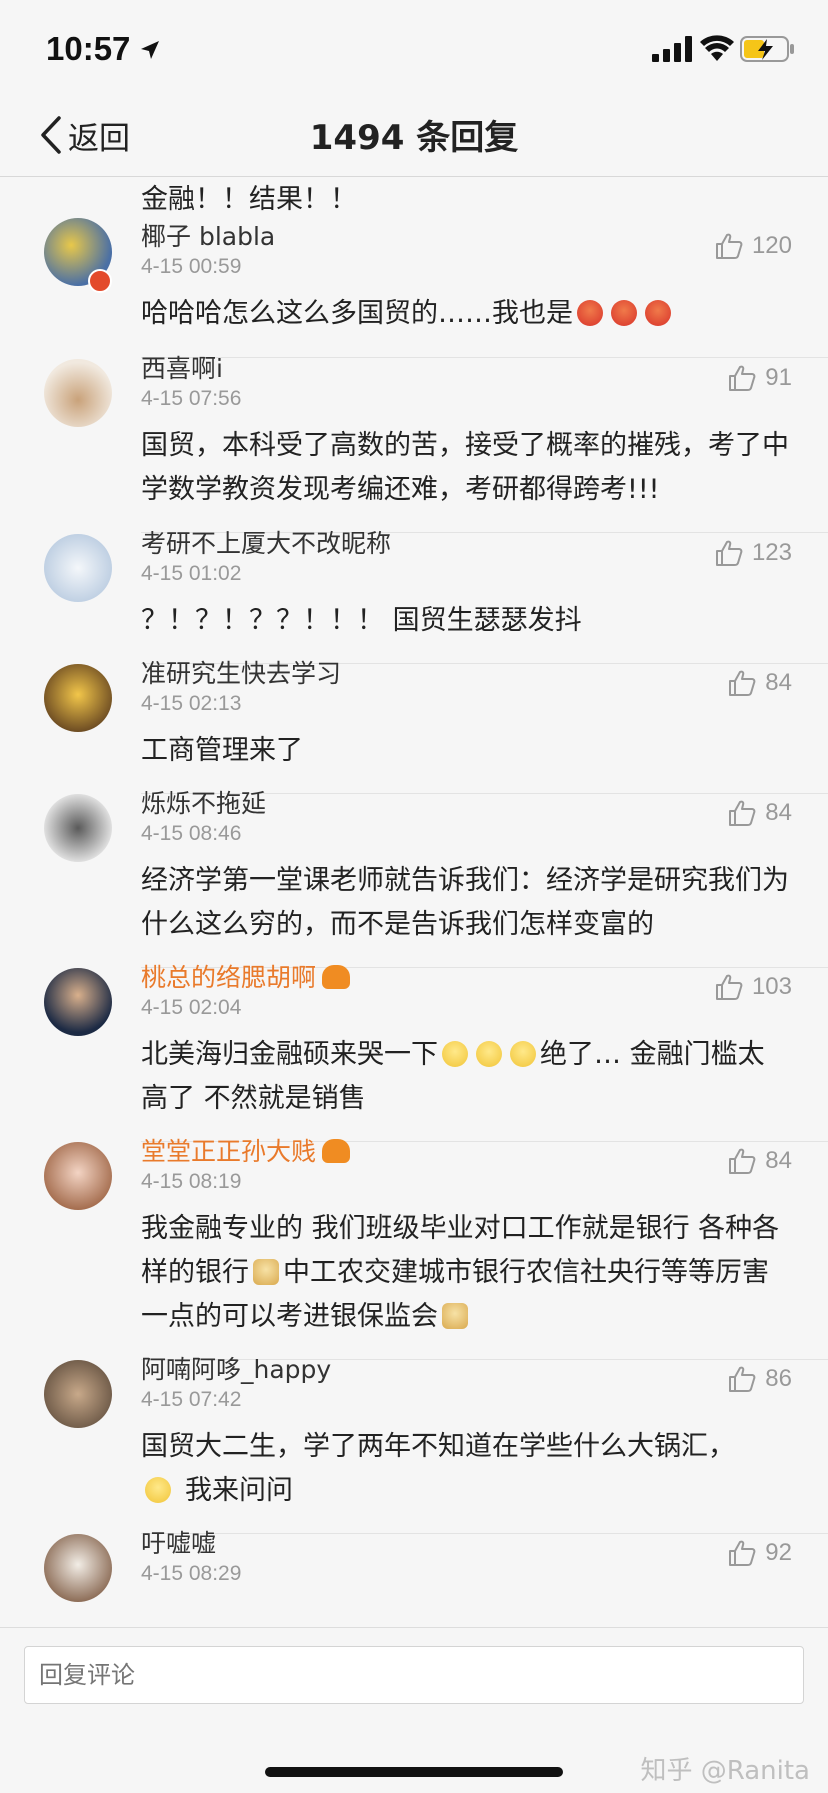 Image resolution: width=828 pixels, height=1793 pixels. What do you see at coordinates (771, 552) in the screenshot?
I see `like-count: 123` at bounding box center [771, 552].